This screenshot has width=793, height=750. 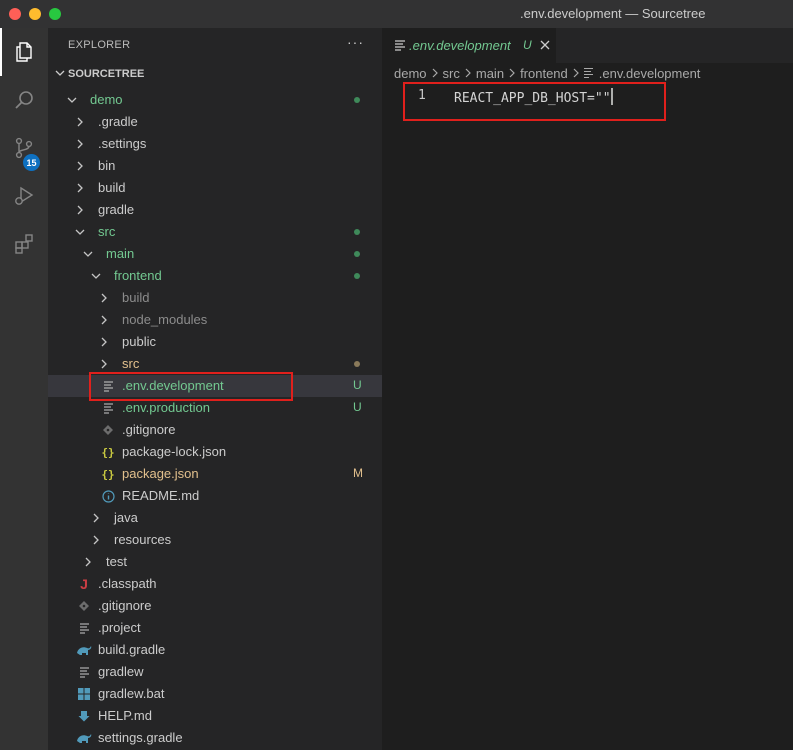 What do you see at coordinates (215, 74) in the screenshot?
I see `workspace-section-header: SOURCETREE` at bounding box center [215, 74].